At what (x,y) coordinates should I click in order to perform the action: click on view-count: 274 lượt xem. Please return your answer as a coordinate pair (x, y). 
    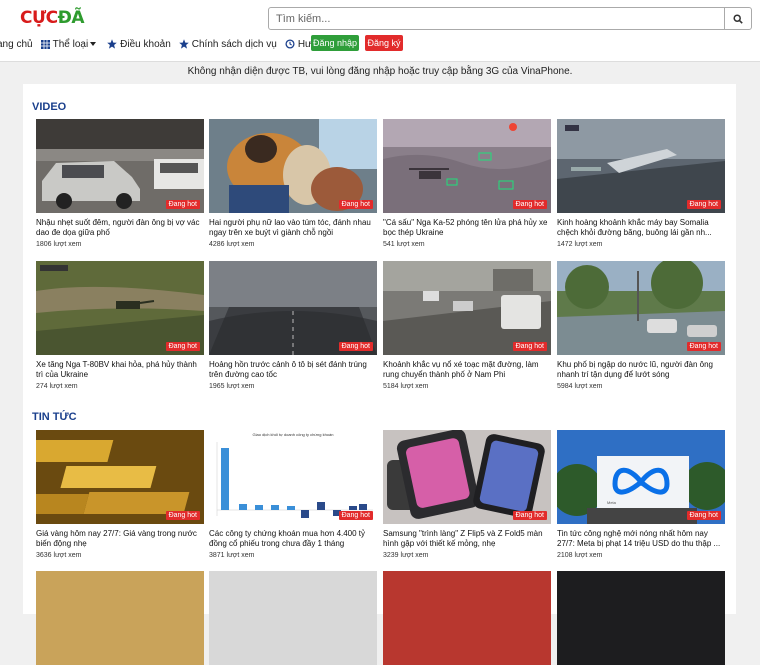
    Looking at the image, I should click on (57, 386).